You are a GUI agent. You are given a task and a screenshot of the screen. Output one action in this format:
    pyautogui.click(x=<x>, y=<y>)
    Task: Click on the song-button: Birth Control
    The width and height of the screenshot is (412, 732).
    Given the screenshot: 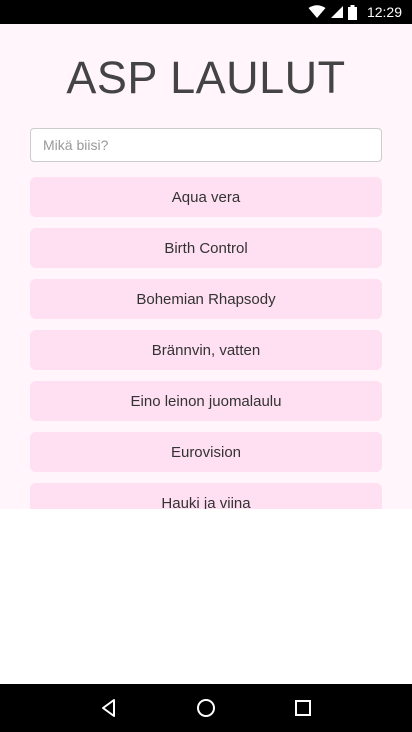 What is the action you would take?
    pyautogui.click(x=206, y=248)
    